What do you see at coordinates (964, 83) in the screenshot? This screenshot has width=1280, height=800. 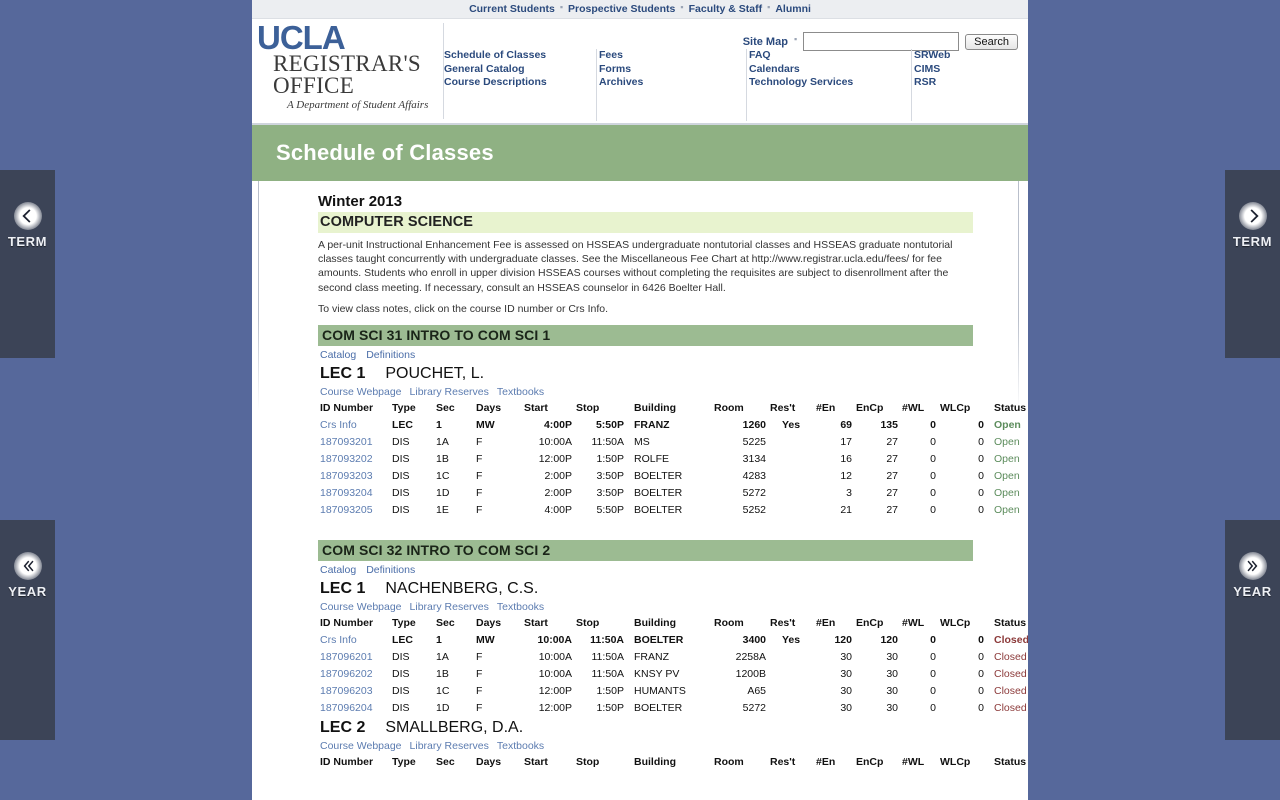 I see `nav-link-rsr: RSR` at bounding box center [964, 83].